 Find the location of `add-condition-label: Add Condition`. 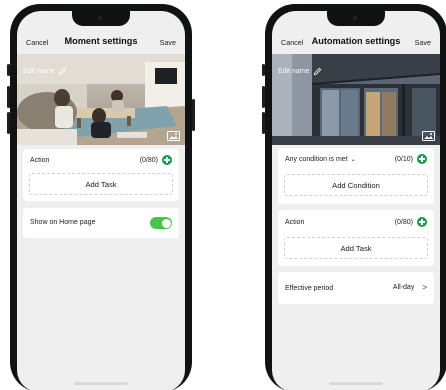

add-condition-label: Add Condition is located at coordinates (356, 185).